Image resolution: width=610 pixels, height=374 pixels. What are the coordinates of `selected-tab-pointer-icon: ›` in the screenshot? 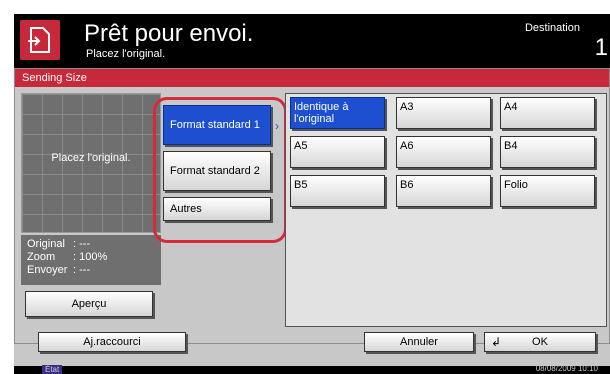 It's located at (277, 126).